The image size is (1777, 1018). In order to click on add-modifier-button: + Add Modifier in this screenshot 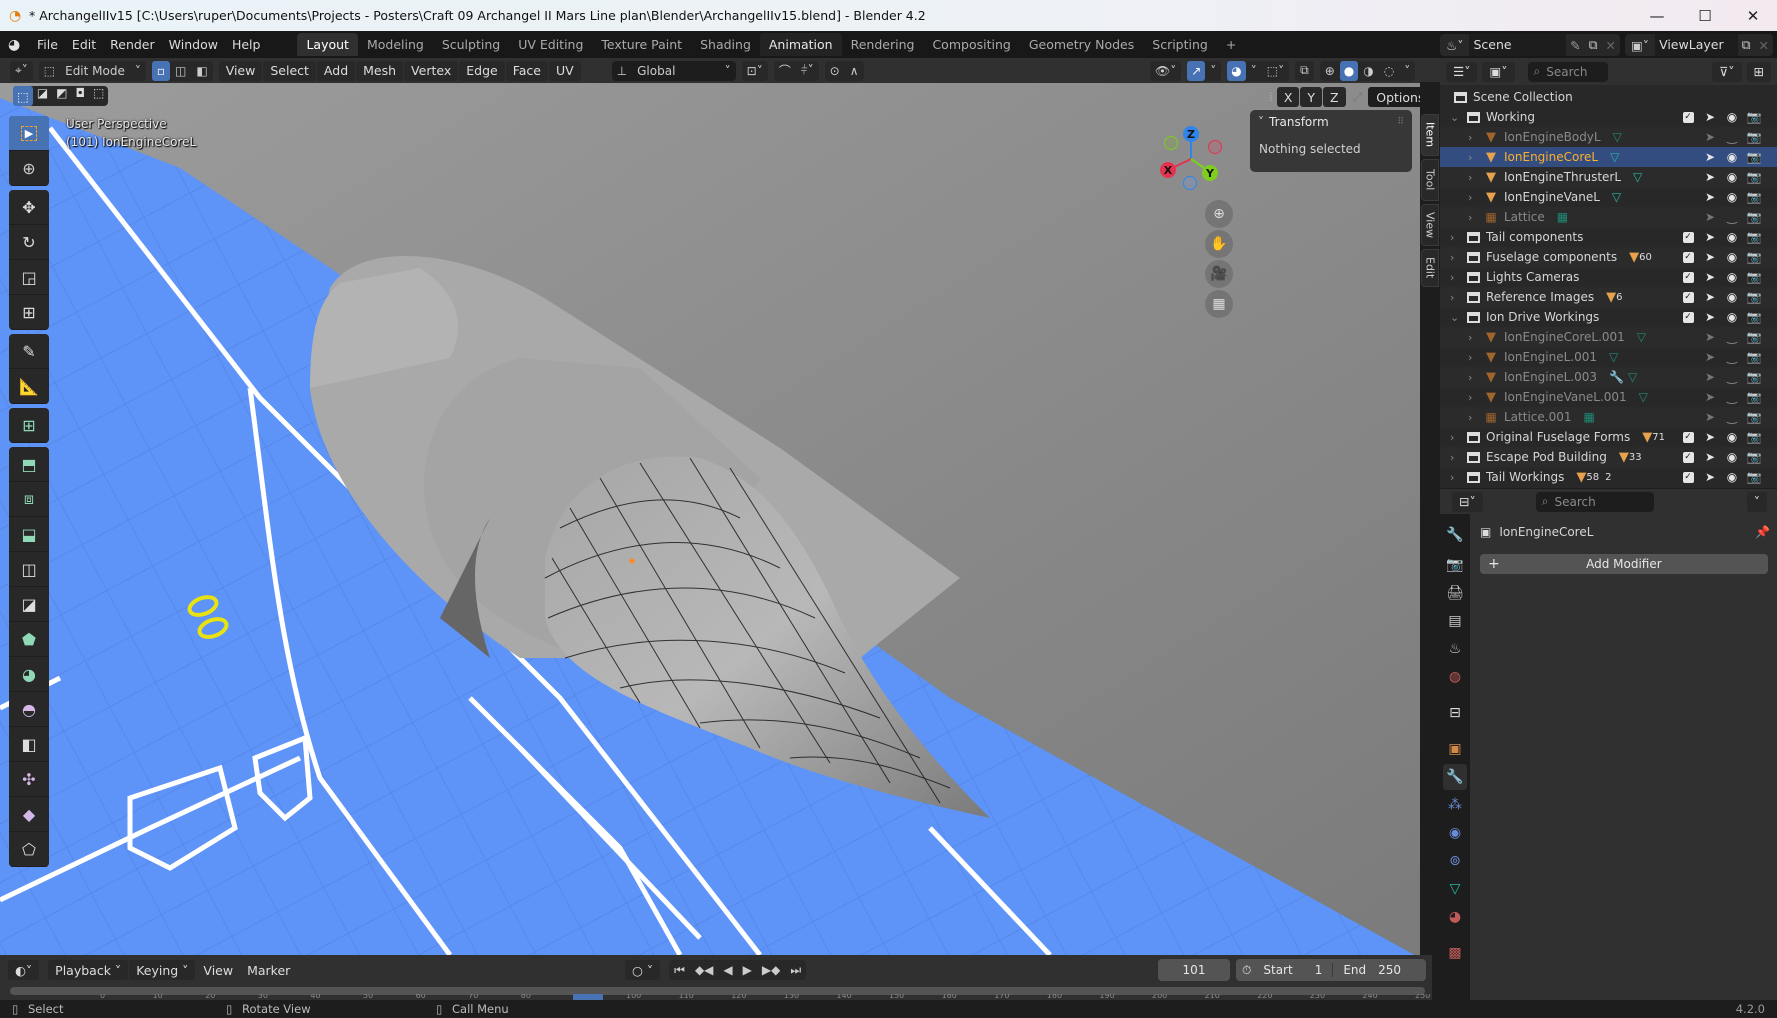, I will do `click(1624, 564)`.